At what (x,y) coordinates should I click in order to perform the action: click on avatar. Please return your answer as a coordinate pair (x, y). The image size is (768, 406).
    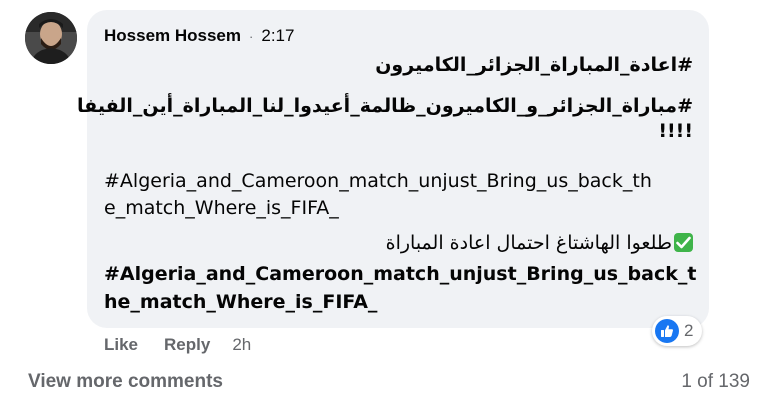
    Looking at the image, I should click on (51, 38).